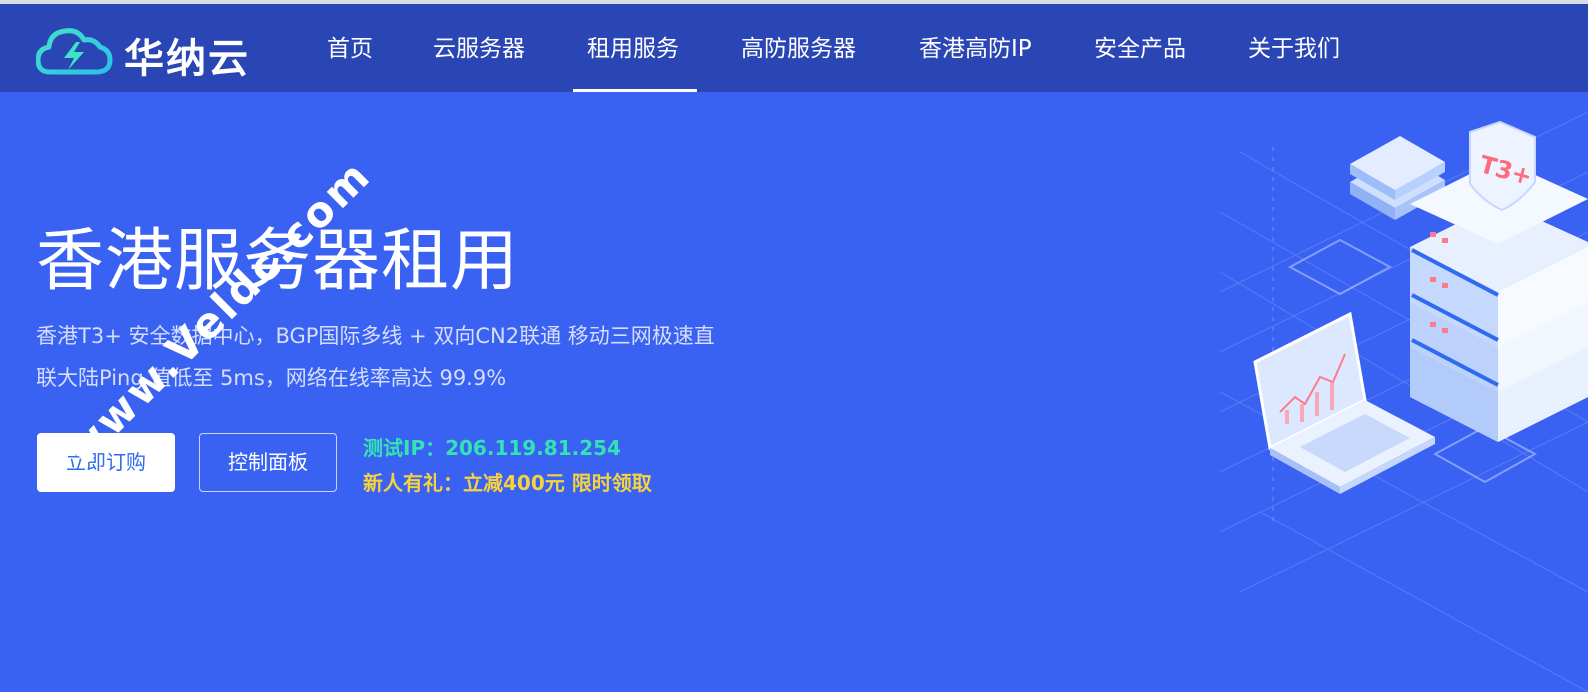 The width and height of the screenshot is (1588, 692). What do you see at coordinates (187, 59) in the screenshot?
I see `brand-name: 华纳云` at bounding box center [187, 59].